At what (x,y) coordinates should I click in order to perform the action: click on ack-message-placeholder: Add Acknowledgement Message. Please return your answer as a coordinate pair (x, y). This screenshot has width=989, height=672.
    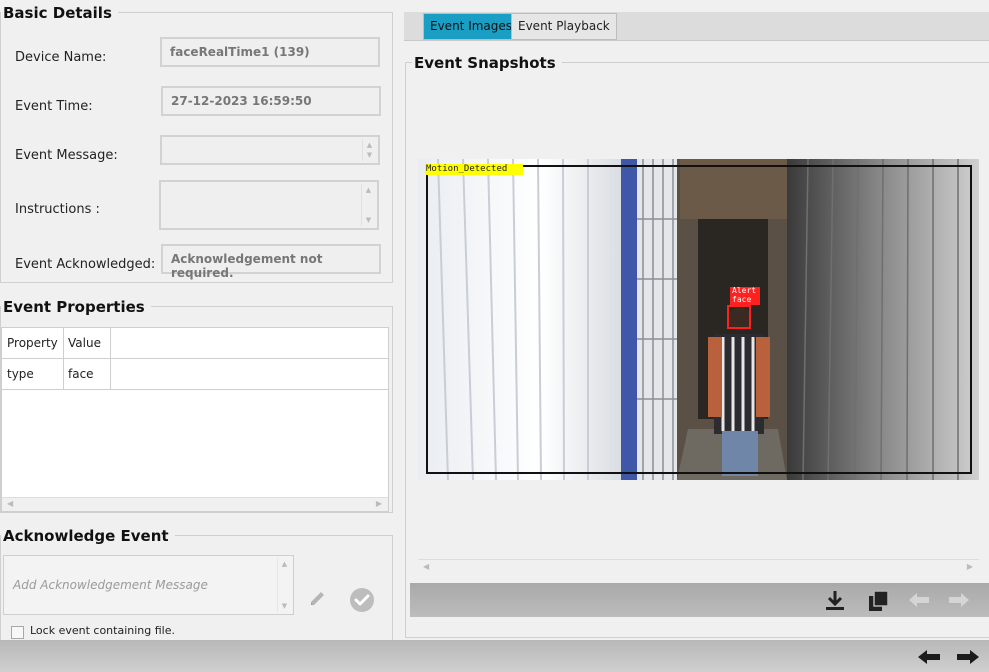
    Looking at the image, I should click on (110, 585).